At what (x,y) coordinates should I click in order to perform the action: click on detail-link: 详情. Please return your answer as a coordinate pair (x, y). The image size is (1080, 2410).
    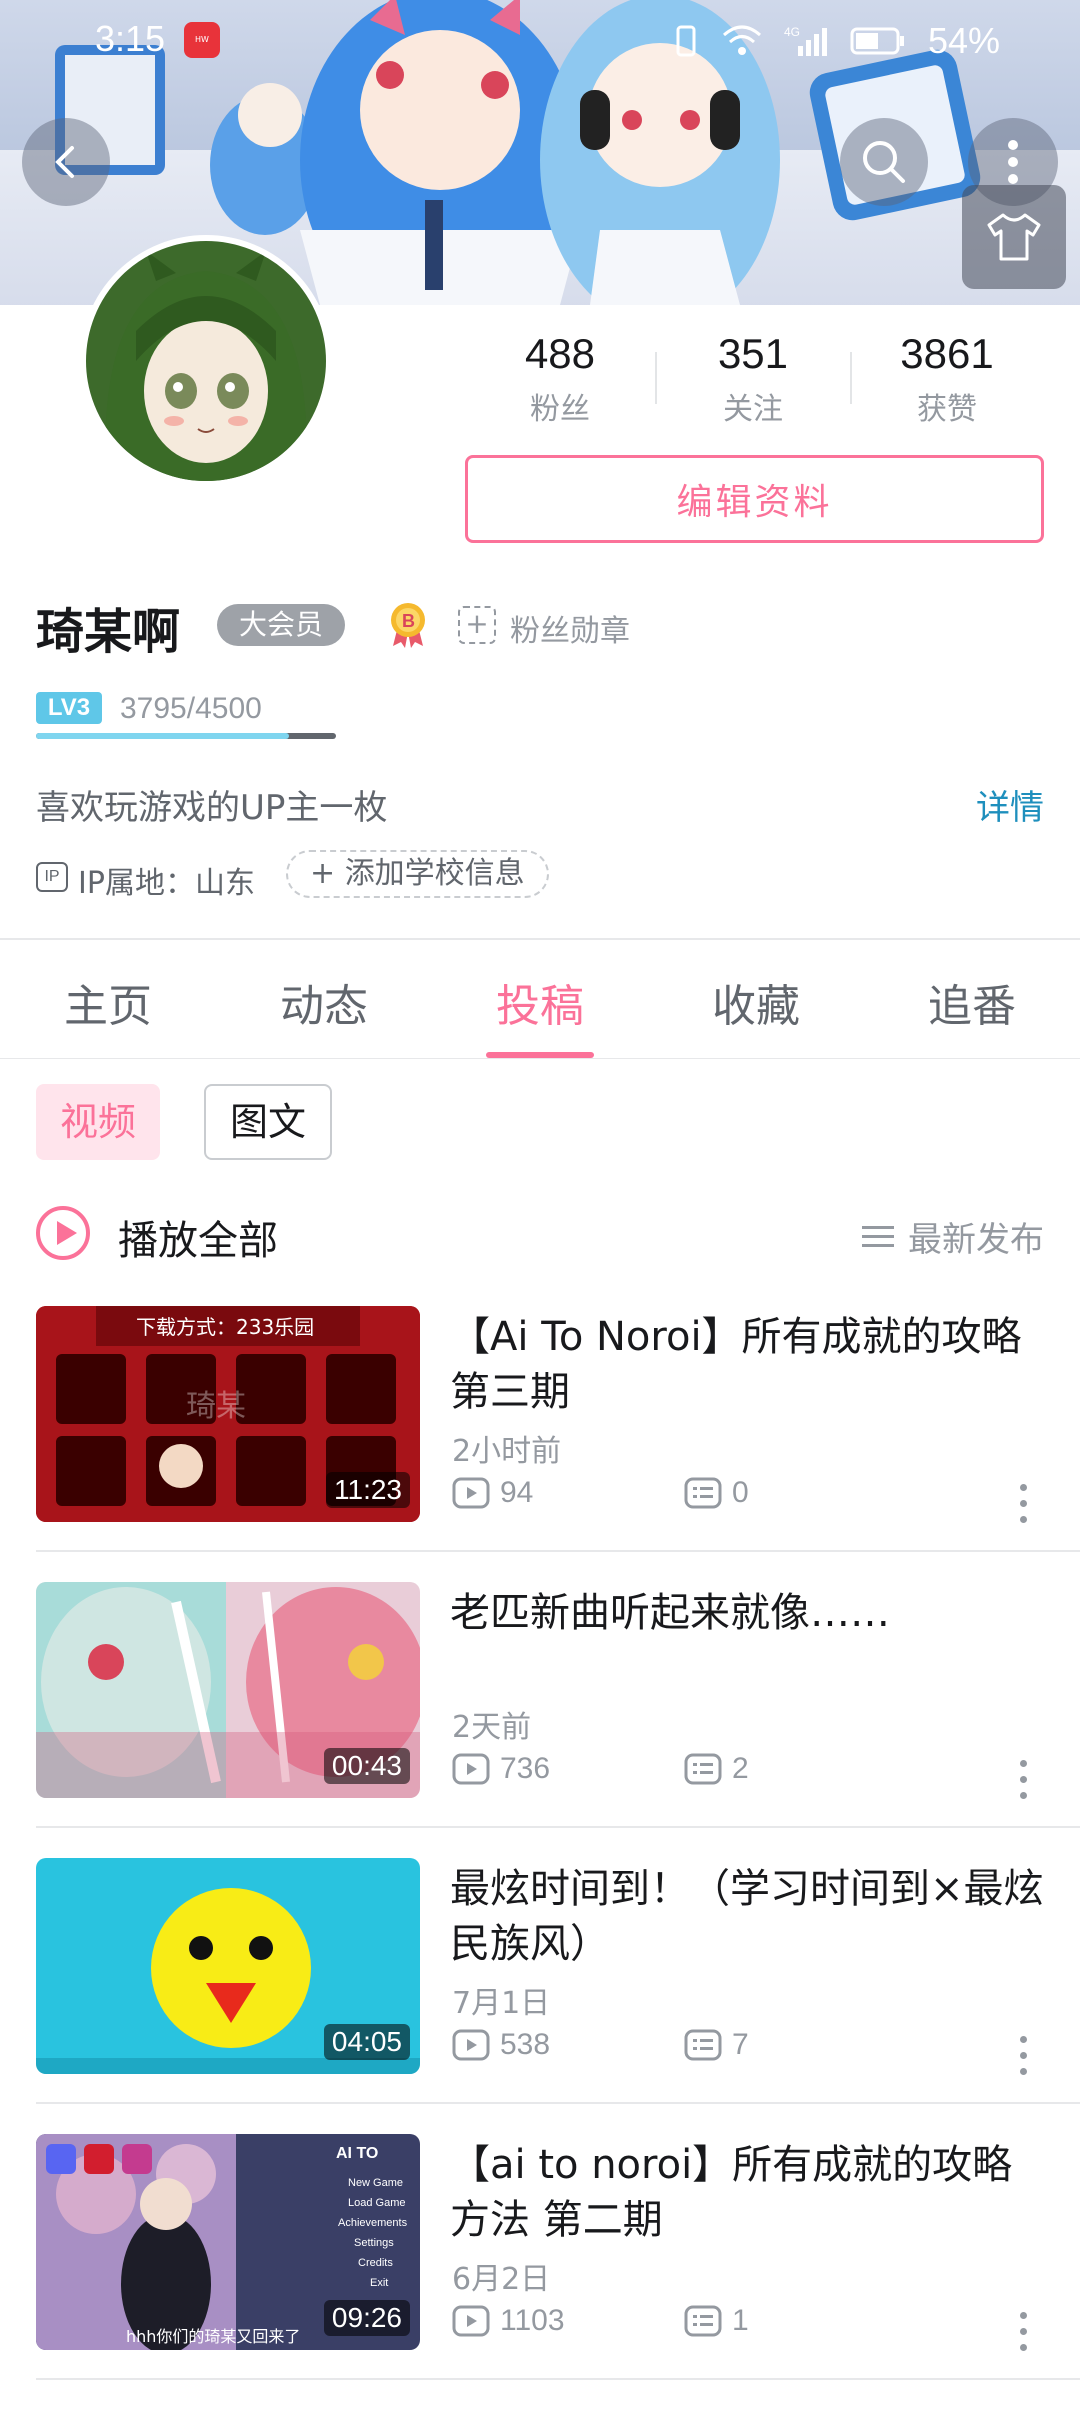
    Looking at the image, I should click on (1010, 804).